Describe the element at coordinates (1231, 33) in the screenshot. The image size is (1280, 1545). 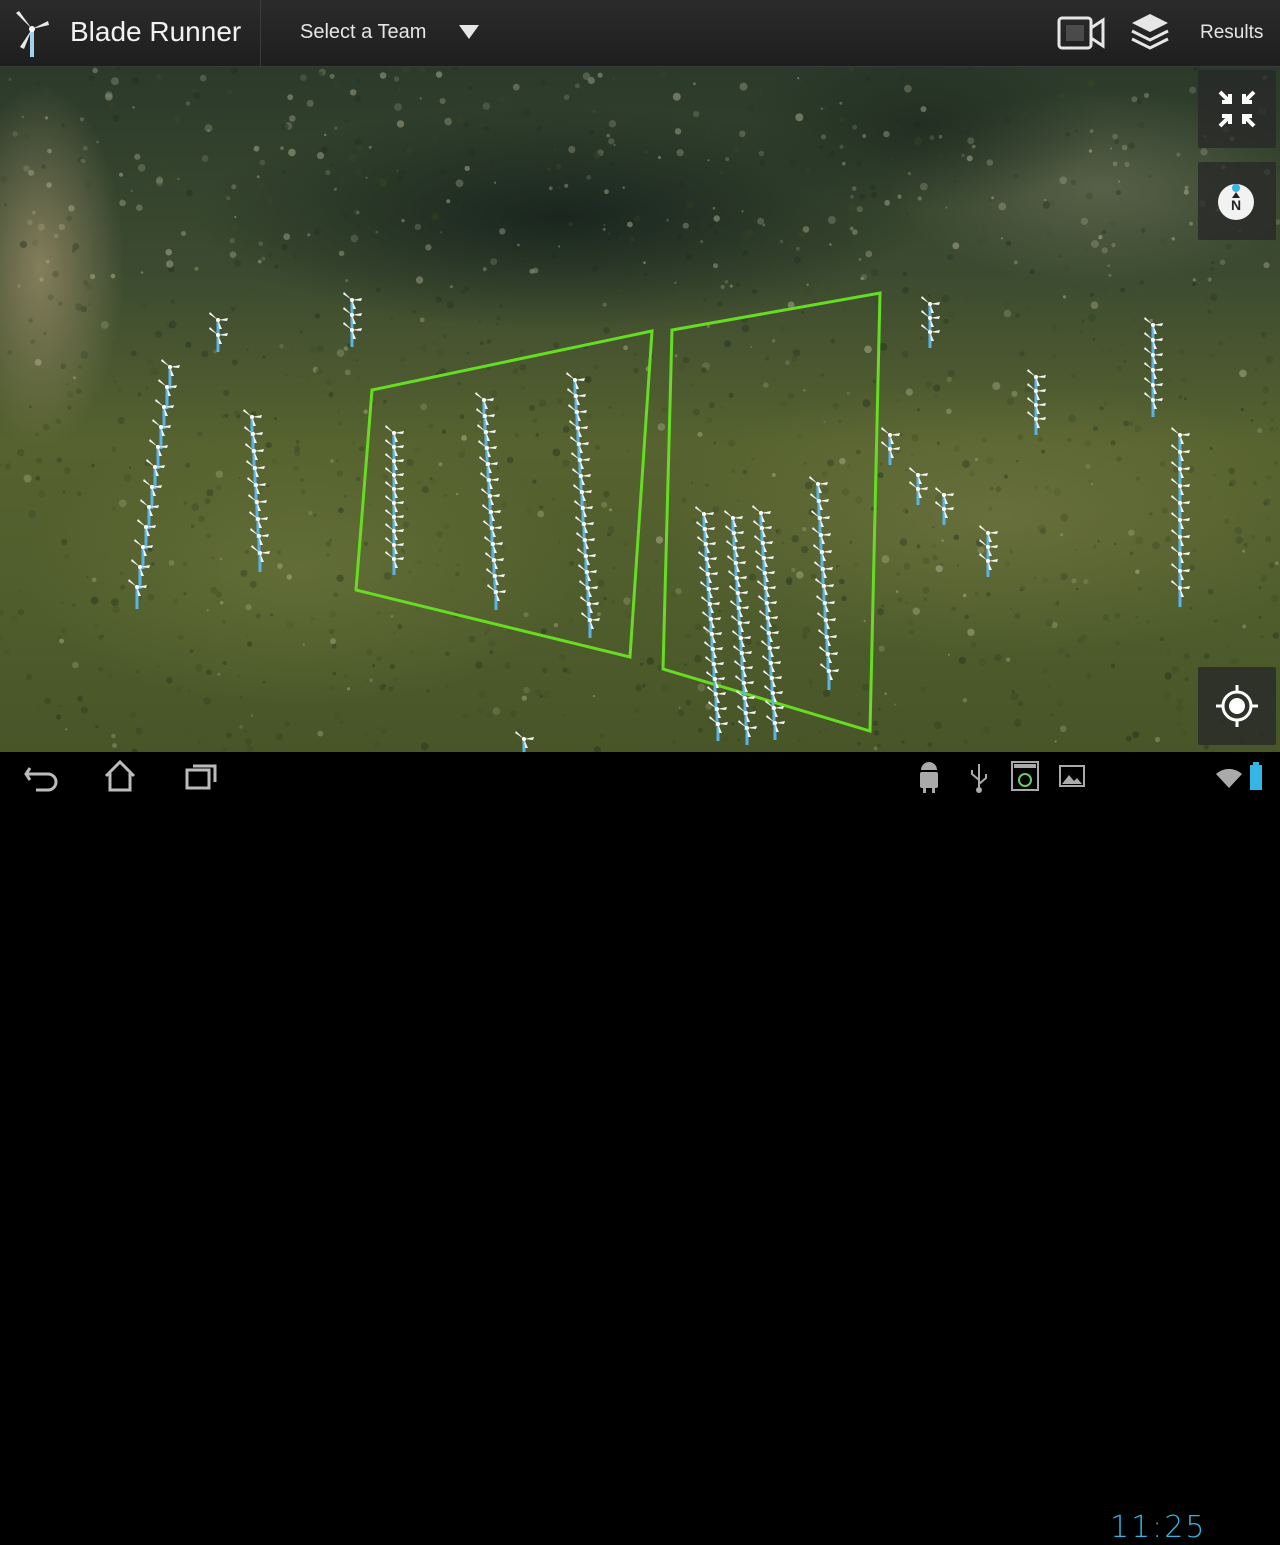
I see `results-button: Results` at that location.